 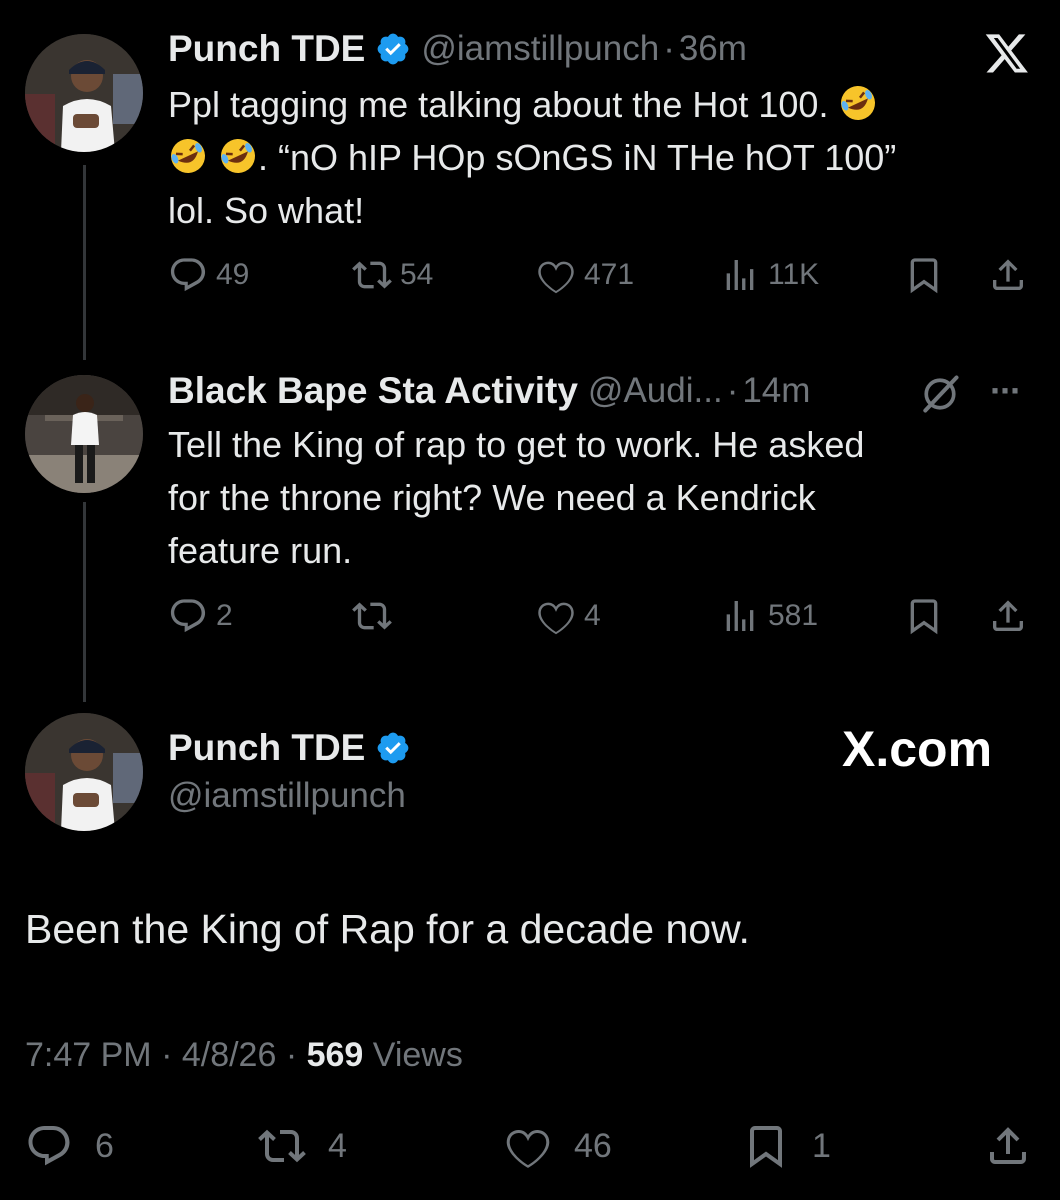 What do you see at coordinates (88, 1055) in the screenshot?
I see `post-time: 7:47 PM` at bounding box center [88, 1055].